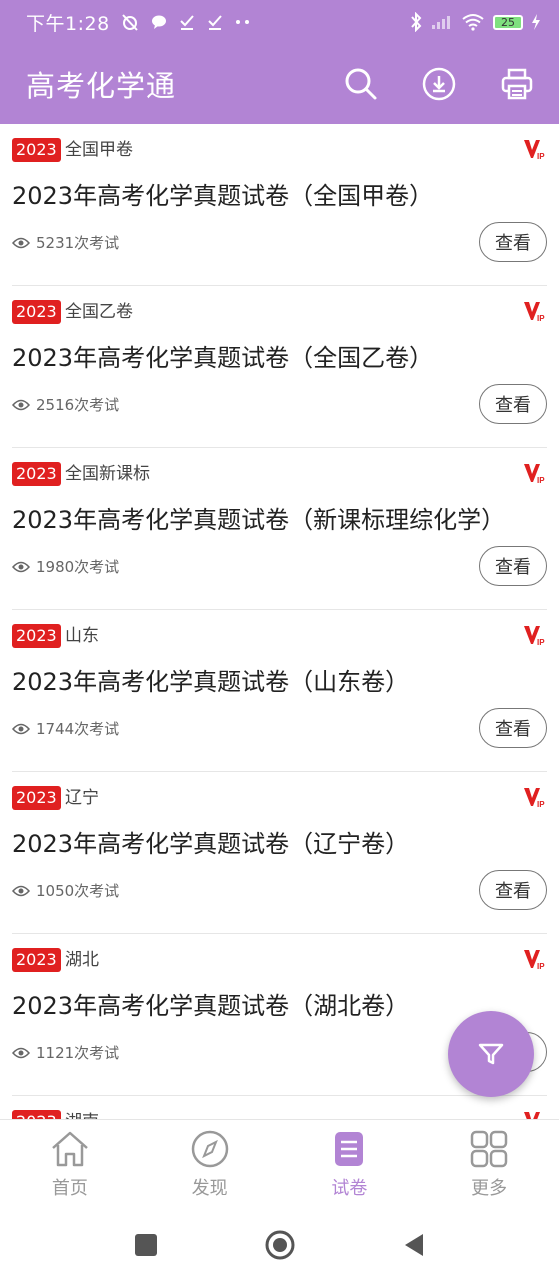 This screenshot has width=559, height=1280. Describe the element at coordinates (536, 22) in the screenshot. I see `charging-icon` at that location.